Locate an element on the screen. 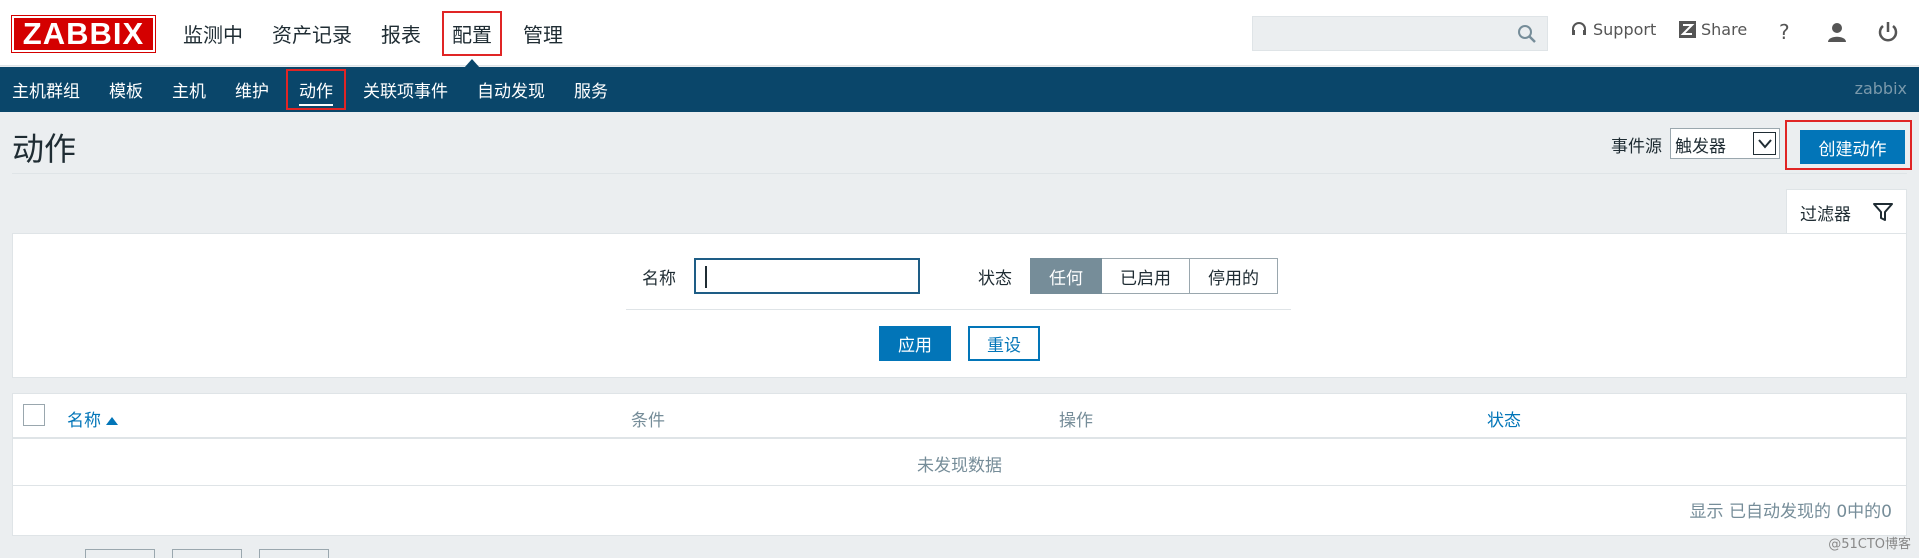 This screenshot has width=1919, height=558. filter-divider is located at coordinates (958, 309).